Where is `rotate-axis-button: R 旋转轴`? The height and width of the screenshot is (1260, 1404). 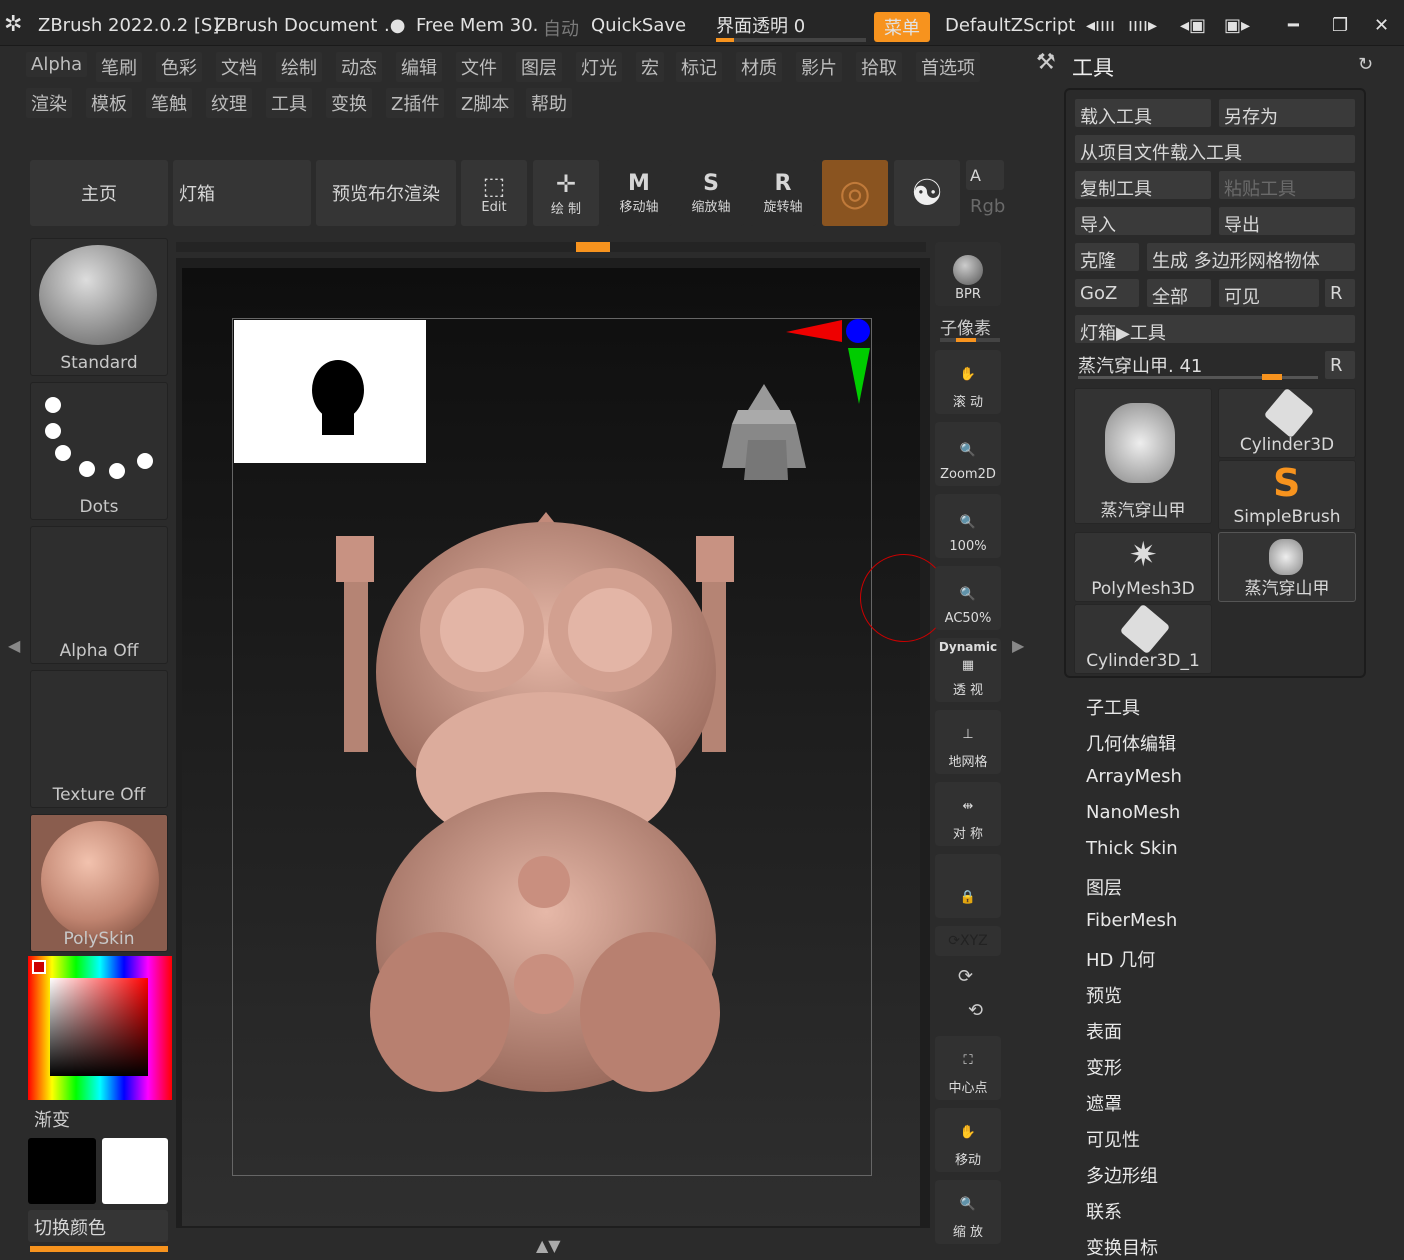
rotate-axis-button: R 旋转轴 is located at coordinates (783, 193).